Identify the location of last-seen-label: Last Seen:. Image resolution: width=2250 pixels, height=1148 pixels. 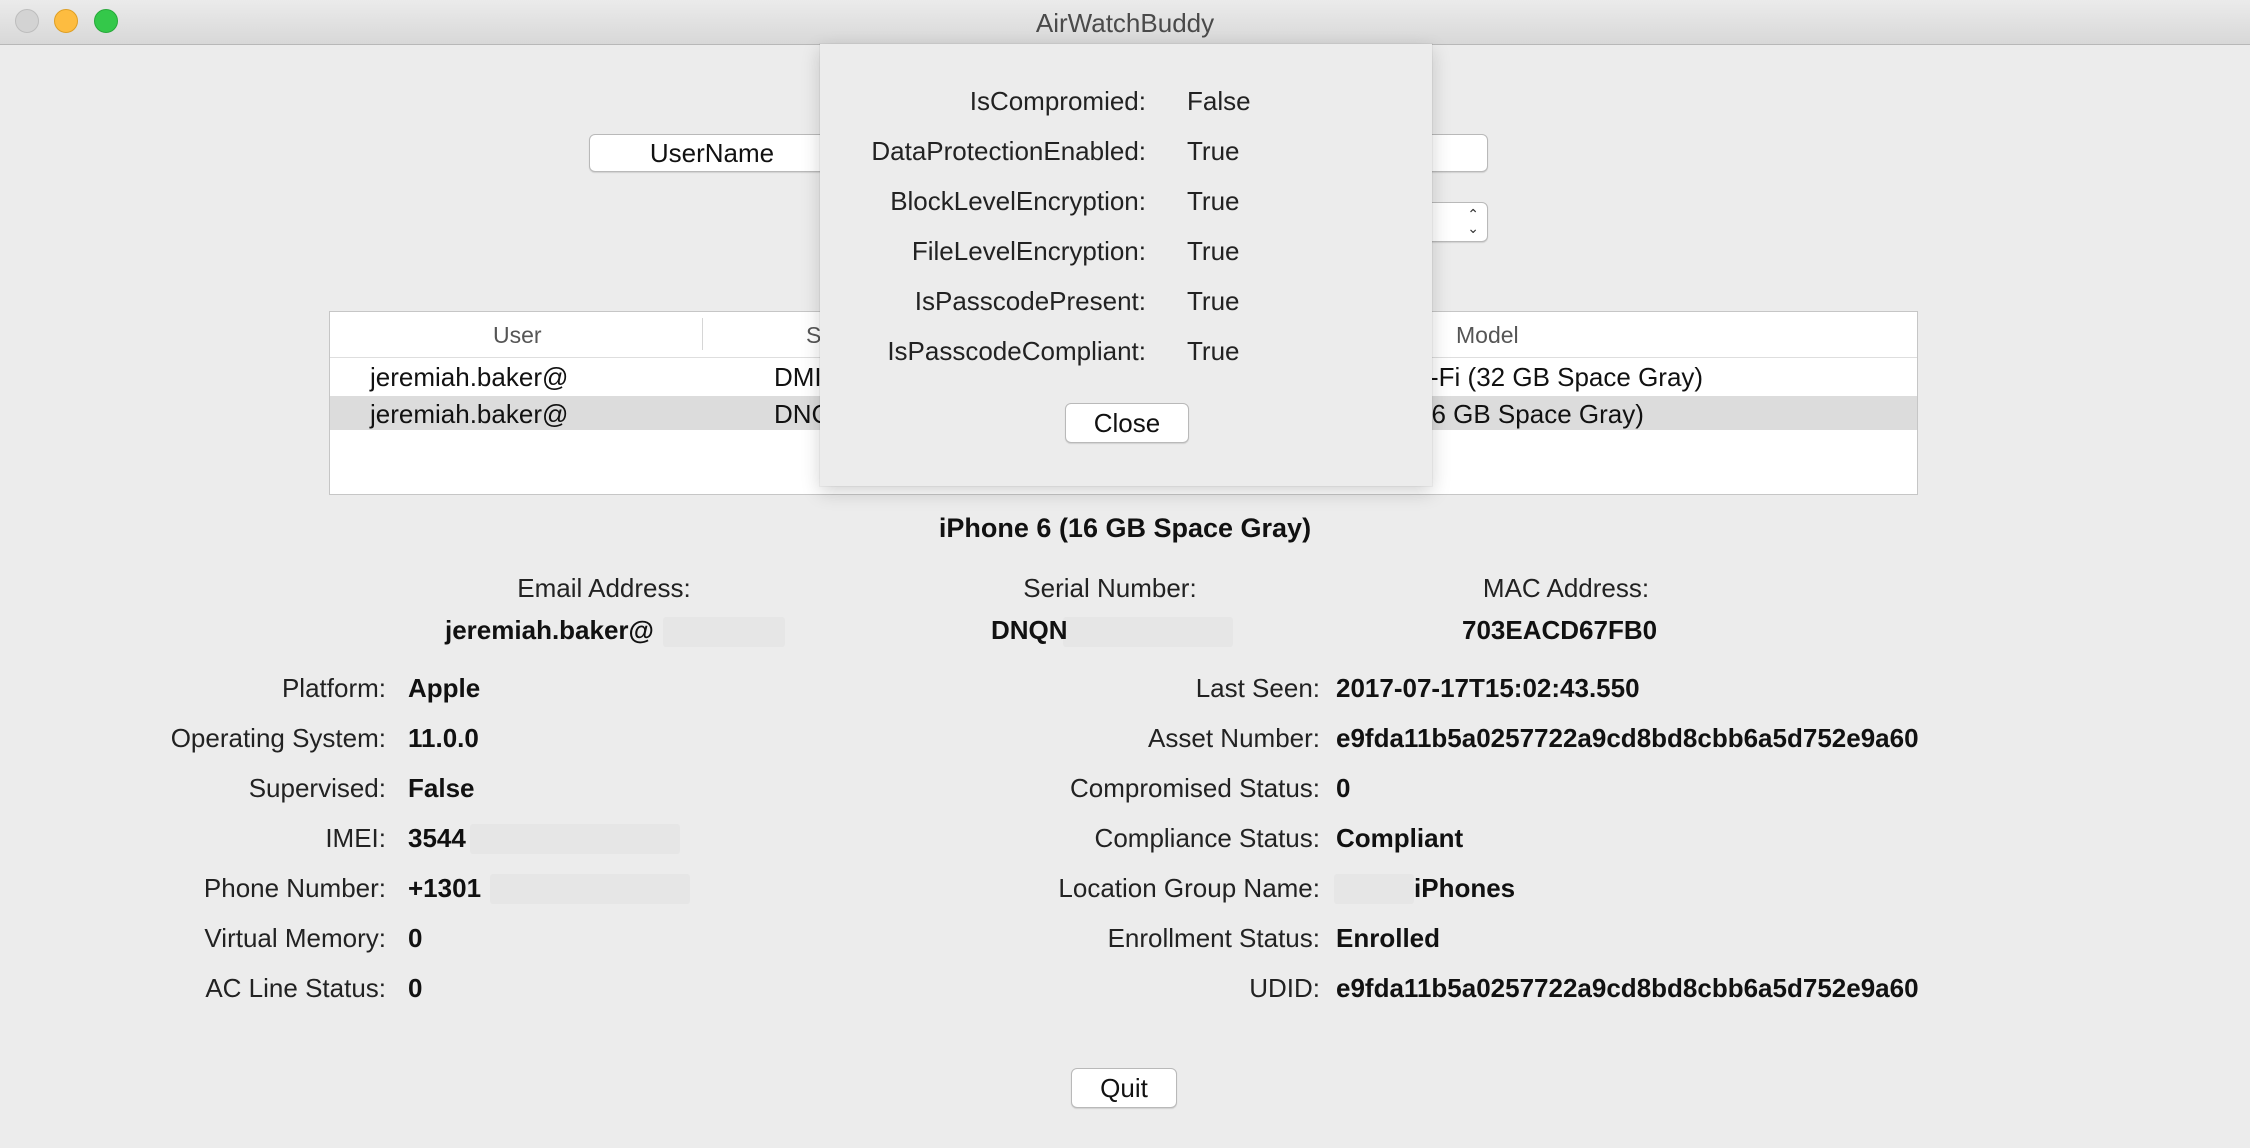
(1257, 688).